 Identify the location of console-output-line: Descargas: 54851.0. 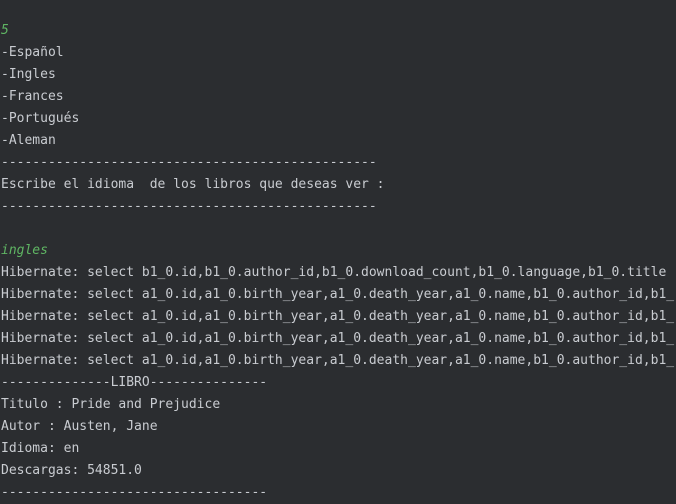
(71, 470).